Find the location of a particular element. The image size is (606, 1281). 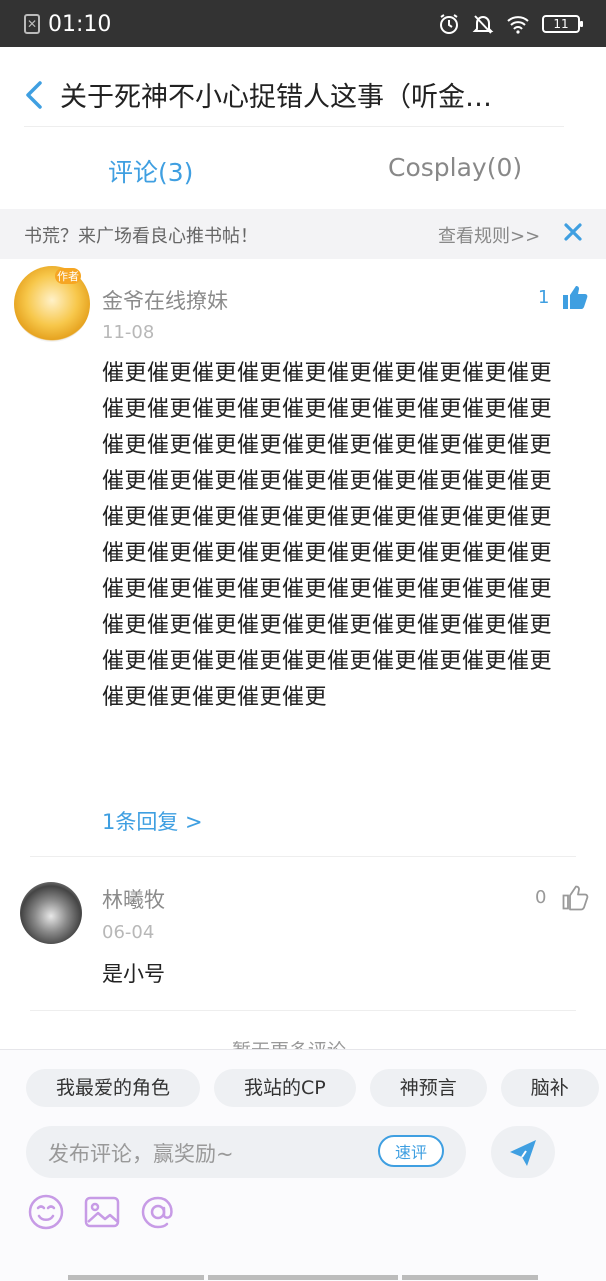

comment-date: 06-04 is located at coordinates (128, 932).